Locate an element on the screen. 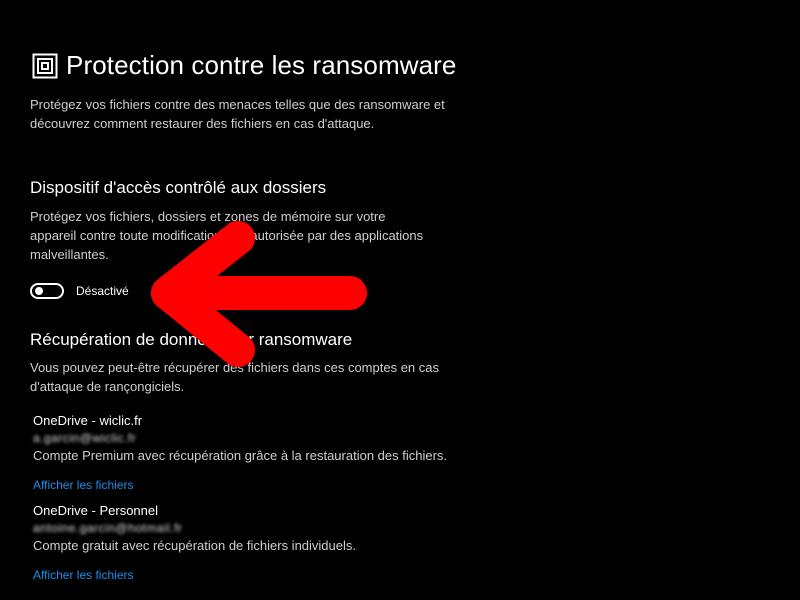  ransomware-shield-icon is located at coordinates (45, 65).